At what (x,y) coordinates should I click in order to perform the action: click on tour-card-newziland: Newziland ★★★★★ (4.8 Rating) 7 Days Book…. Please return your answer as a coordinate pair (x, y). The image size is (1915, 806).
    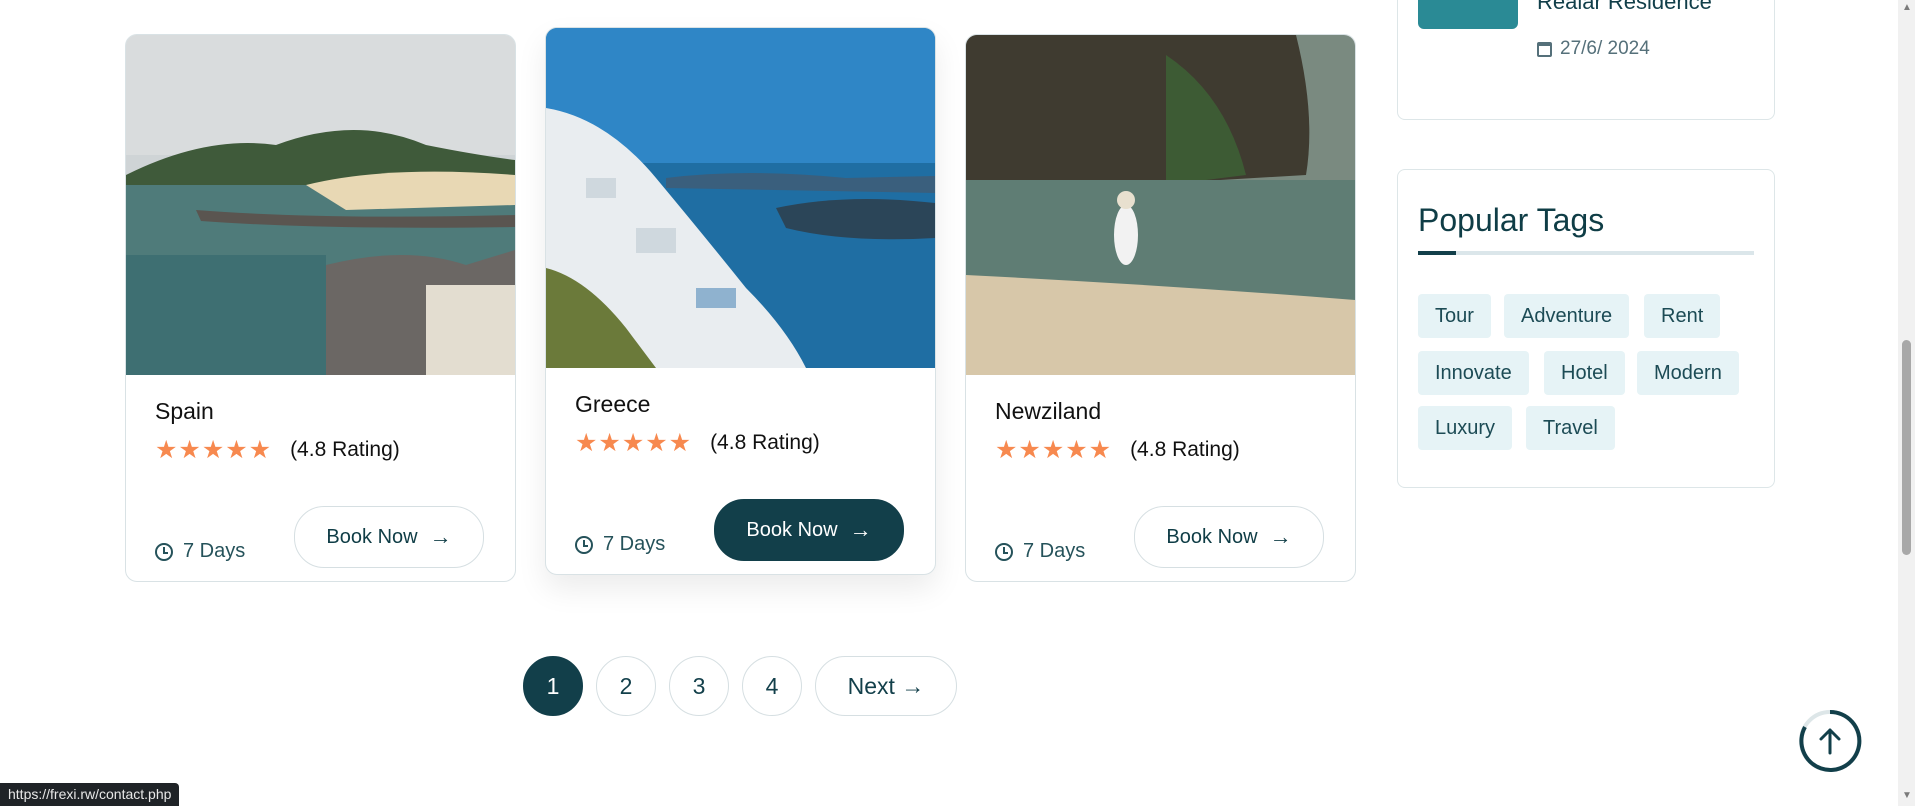
    Looking at the image, I should click on (1160, 308).